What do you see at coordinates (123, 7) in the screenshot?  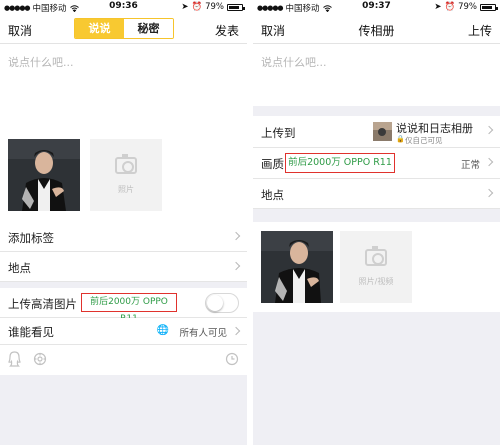 I see `status-bar: ●●●●● 中国移动 09:36 ➤ ⏰ 79%` at bounding box center [123, 7].